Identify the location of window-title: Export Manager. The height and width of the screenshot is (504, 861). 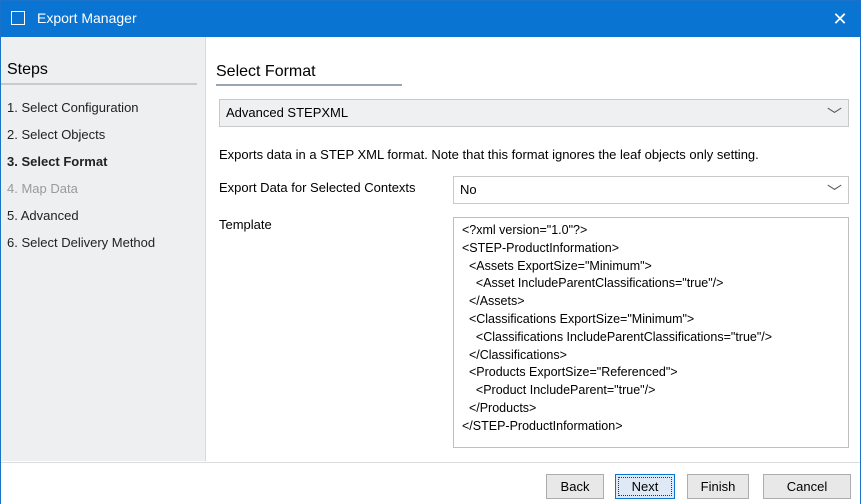
(87, 18).